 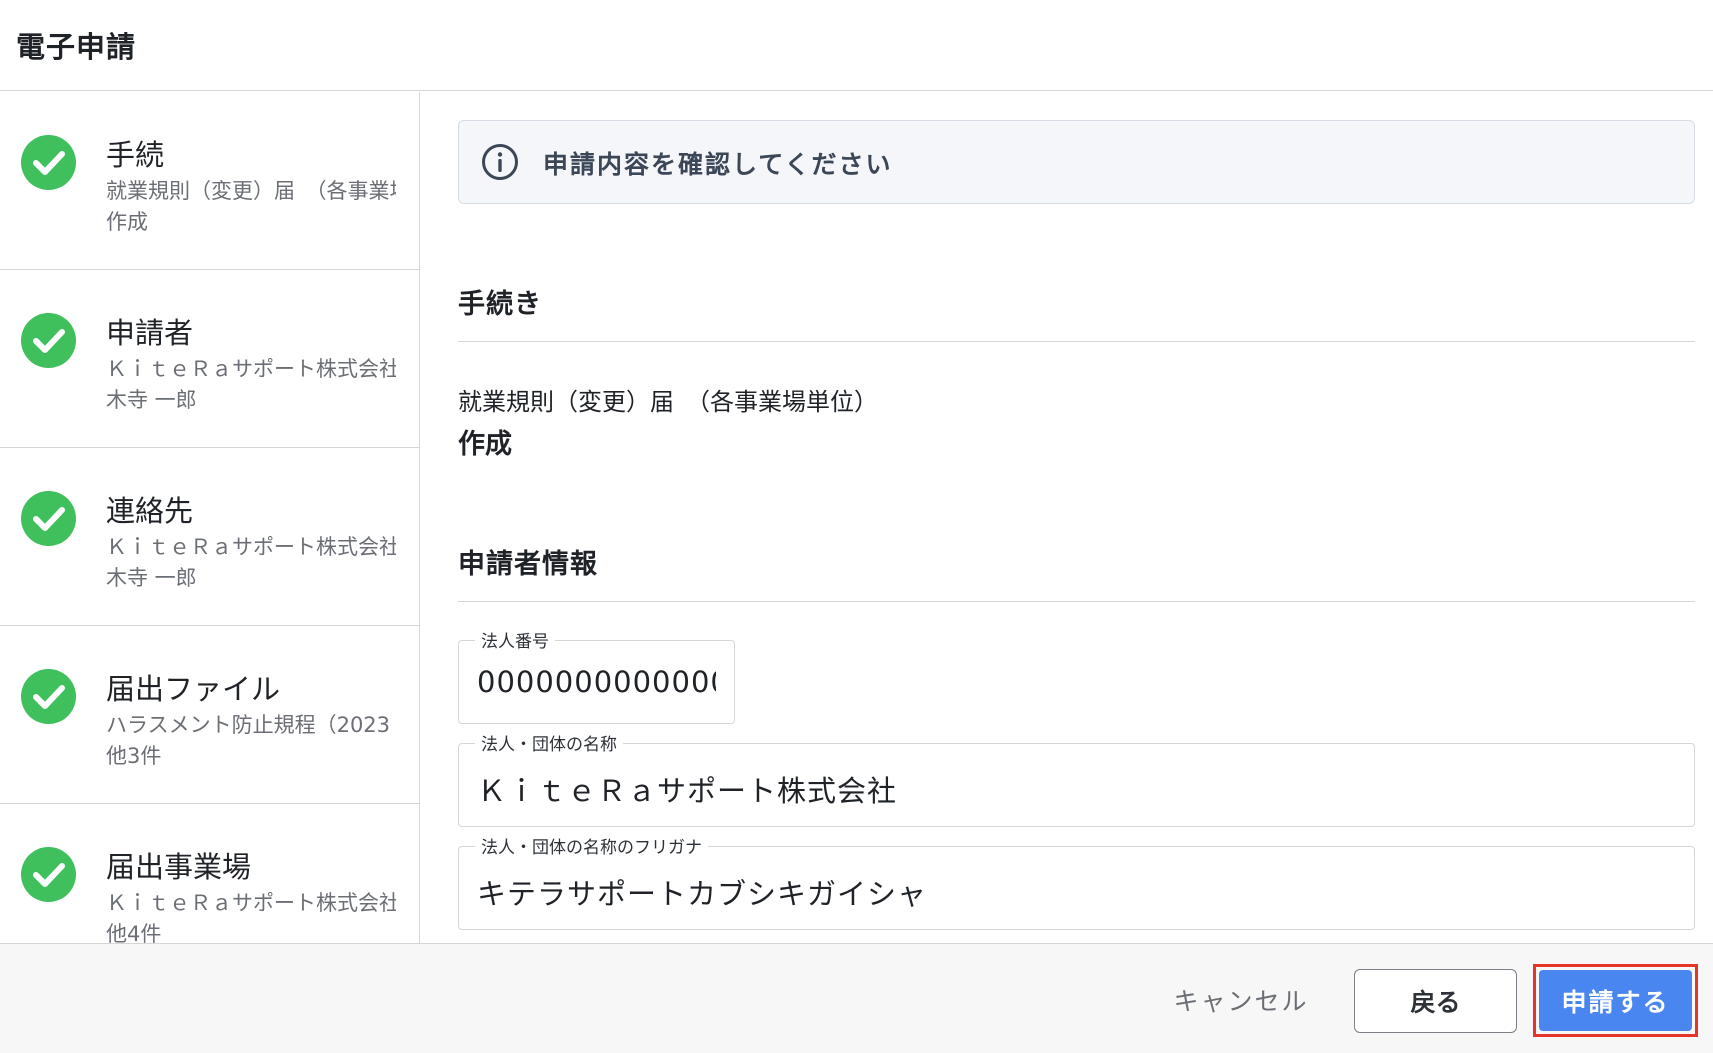 I want to click on submit-highlight: 申請する, so click(x=1615, y=1000).